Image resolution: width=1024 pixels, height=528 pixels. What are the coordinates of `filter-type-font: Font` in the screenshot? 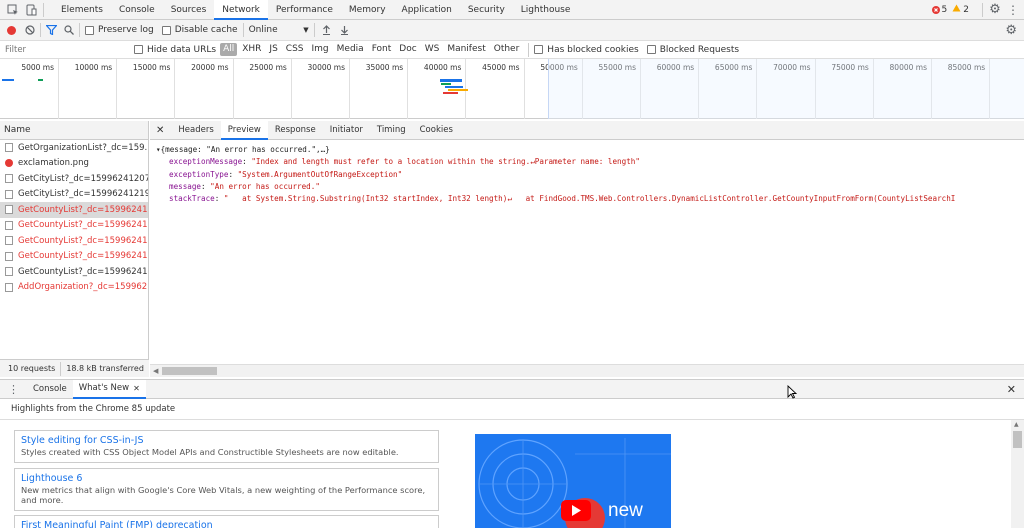 It's located at (382, 49).